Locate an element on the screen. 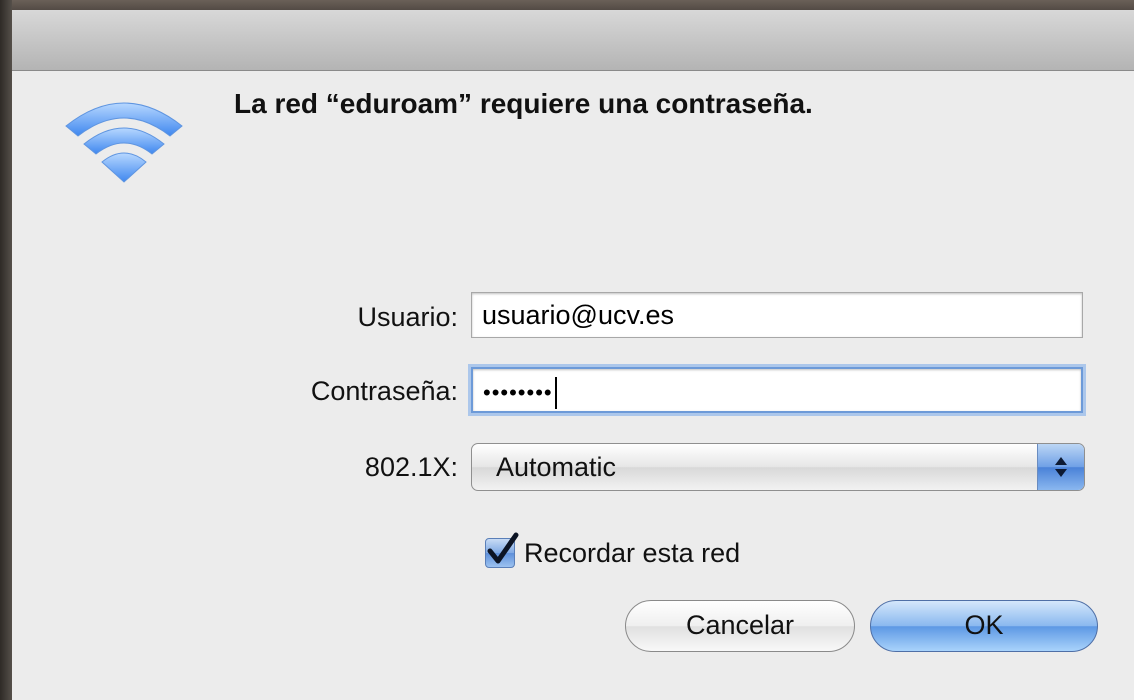 The image size is (1134, 700). arrow-down-icon is located at coordinates (1061, 473).